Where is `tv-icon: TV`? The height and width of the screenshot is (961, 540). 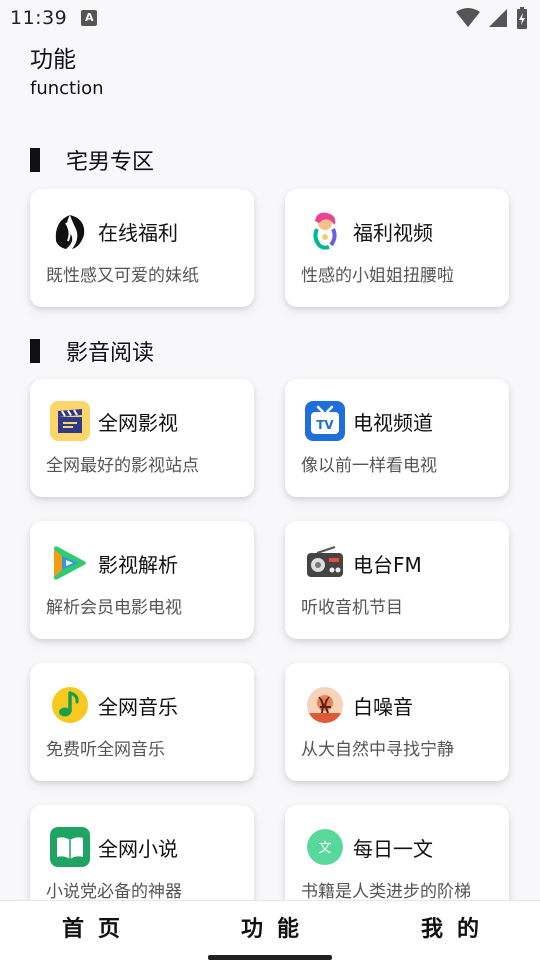
tv-icon: TV is located at coordinates (325, 421).